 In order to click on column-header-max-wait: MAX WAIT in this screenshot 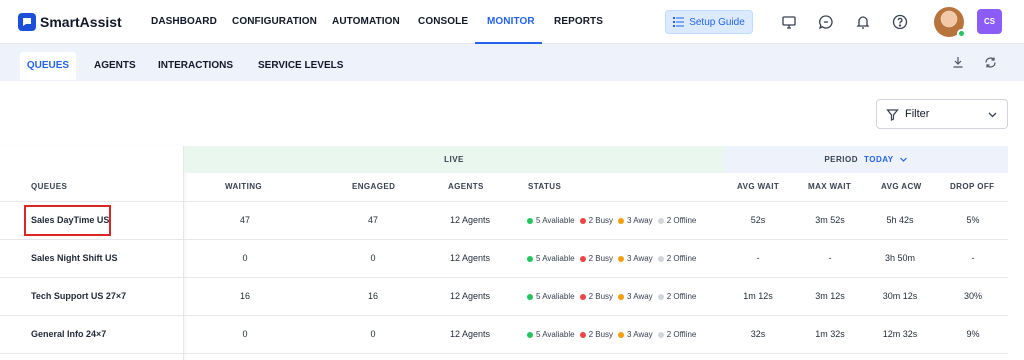, I will do `click(830, 186)`.